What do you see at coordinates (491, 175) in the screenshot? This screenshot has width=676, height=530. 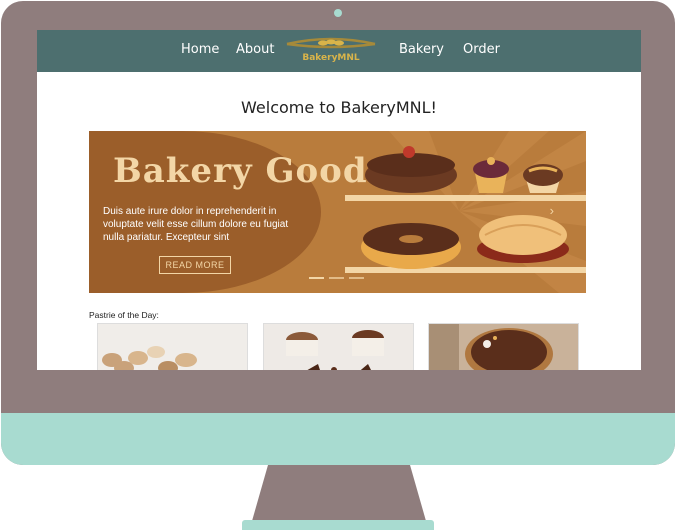 I see `cupcake-icon` at bounding box center [491, 175].